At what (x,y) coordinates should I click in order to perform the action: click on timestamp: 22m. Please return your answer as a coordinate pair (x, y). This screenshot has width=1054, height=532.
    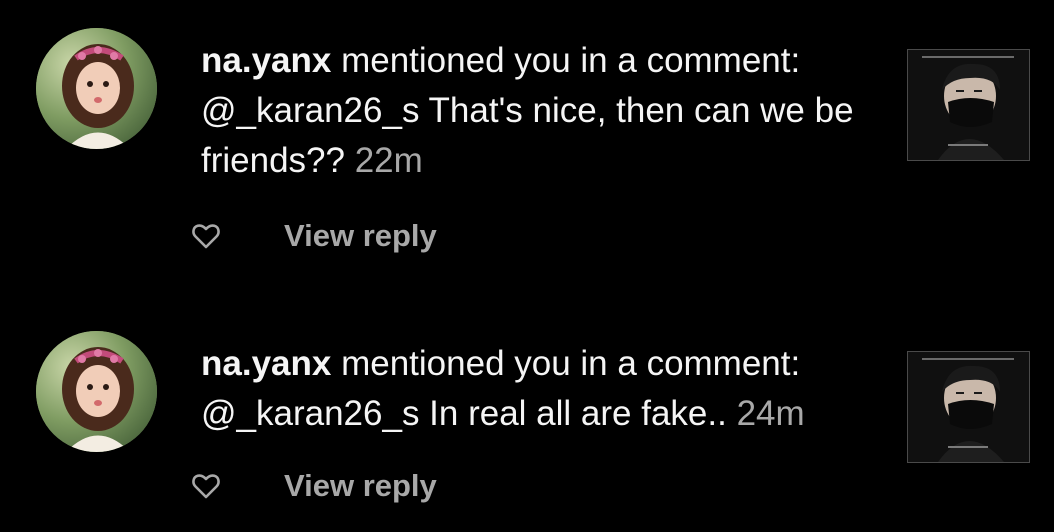
    Looking at the image, I should click on (383, 160).